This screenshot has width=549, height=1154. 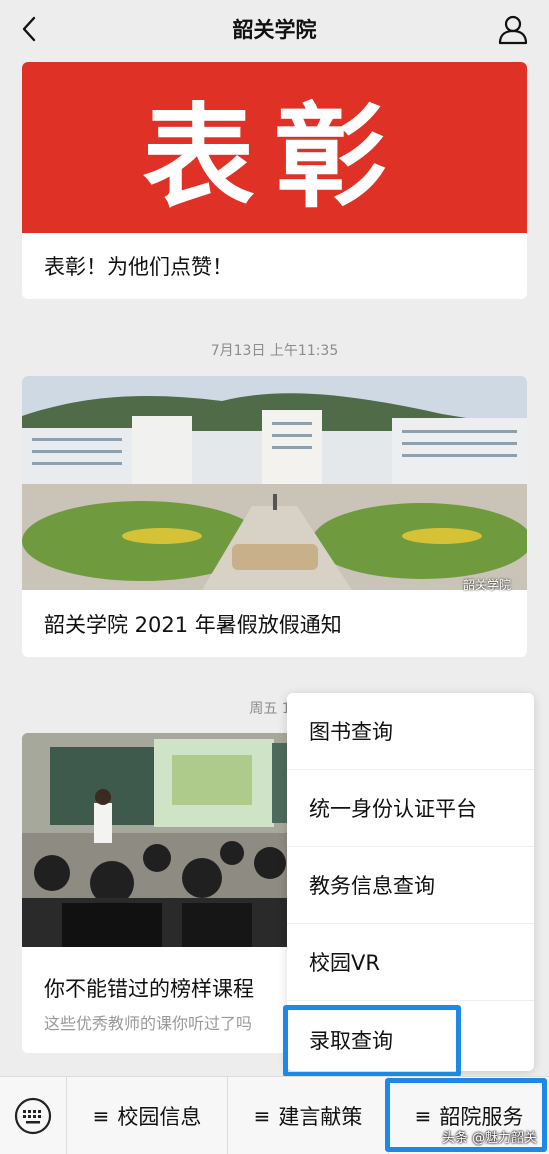 What do you see at coordinates (274, 157) in the screenshot?
I see `banner-text: 表彰` at bounding box center [274, 157].